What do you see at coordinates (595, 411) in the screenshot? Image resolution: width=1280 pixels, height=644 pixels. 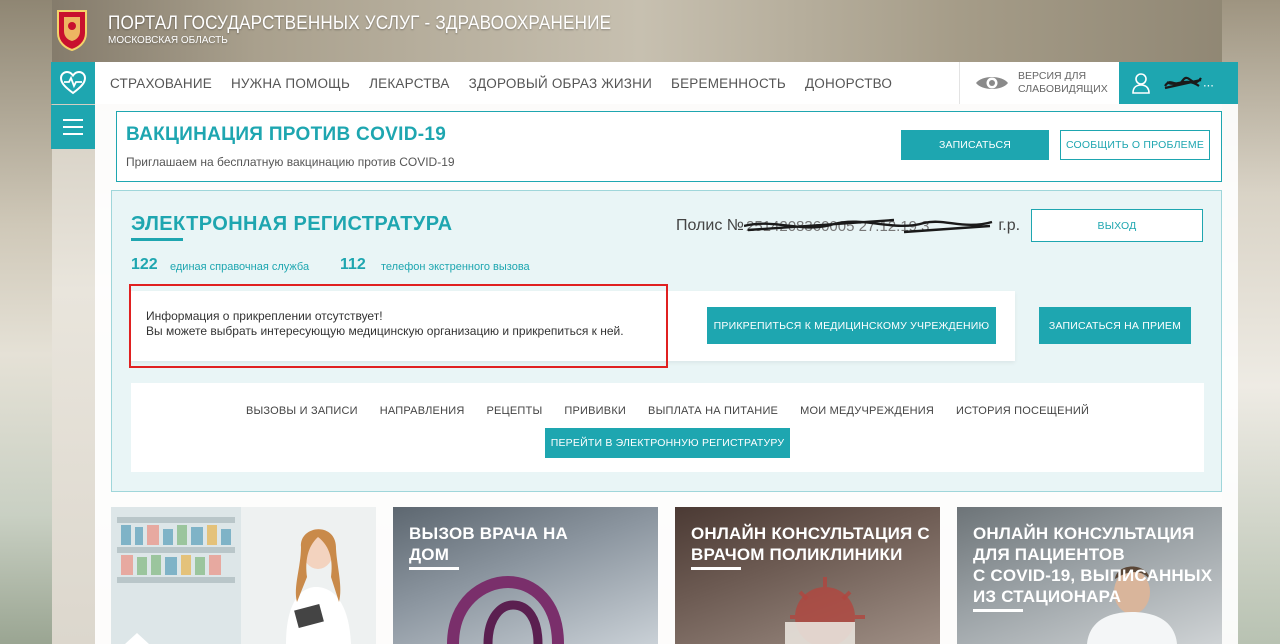 I see `tab-vaccinations: ПРИВИВКИ` at bounding box center [595, 411].